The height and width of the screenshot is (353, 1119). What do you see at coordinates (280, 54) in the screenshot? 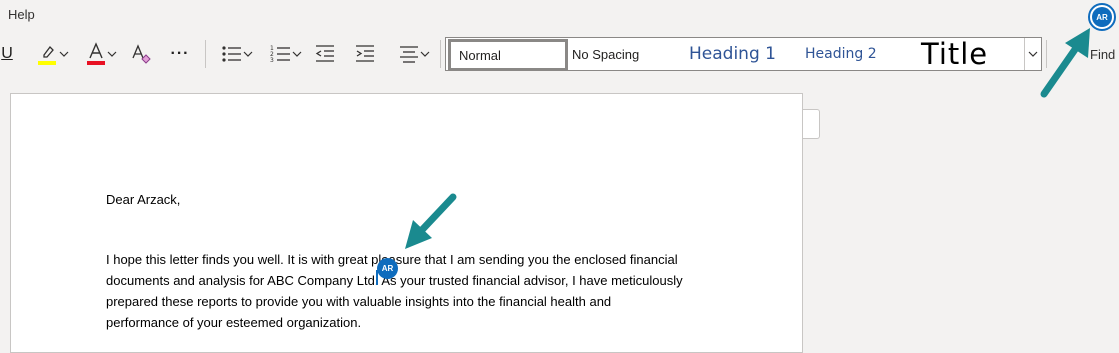
I see `numbered-list-icon: 1 2 3` at bounding box center [280, 54].